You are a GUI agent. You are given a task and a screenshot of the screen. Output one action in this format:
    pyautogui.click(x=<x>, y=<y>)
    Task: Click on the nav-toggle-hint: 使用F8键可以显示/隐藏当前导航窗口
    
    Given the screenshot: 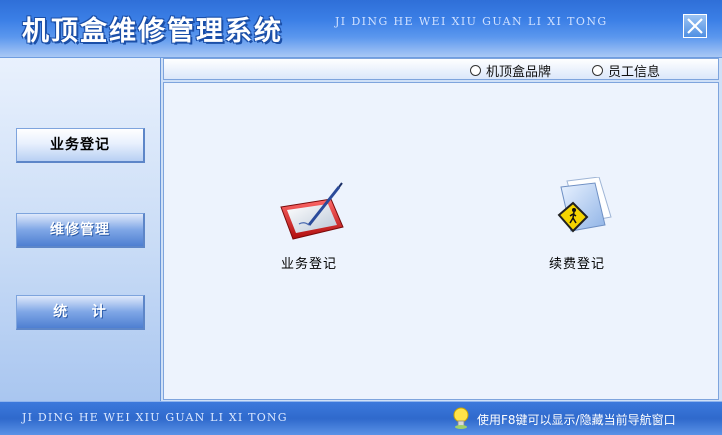 What is the action you would take?
    pyautogui.click(x=576, y=420)
    